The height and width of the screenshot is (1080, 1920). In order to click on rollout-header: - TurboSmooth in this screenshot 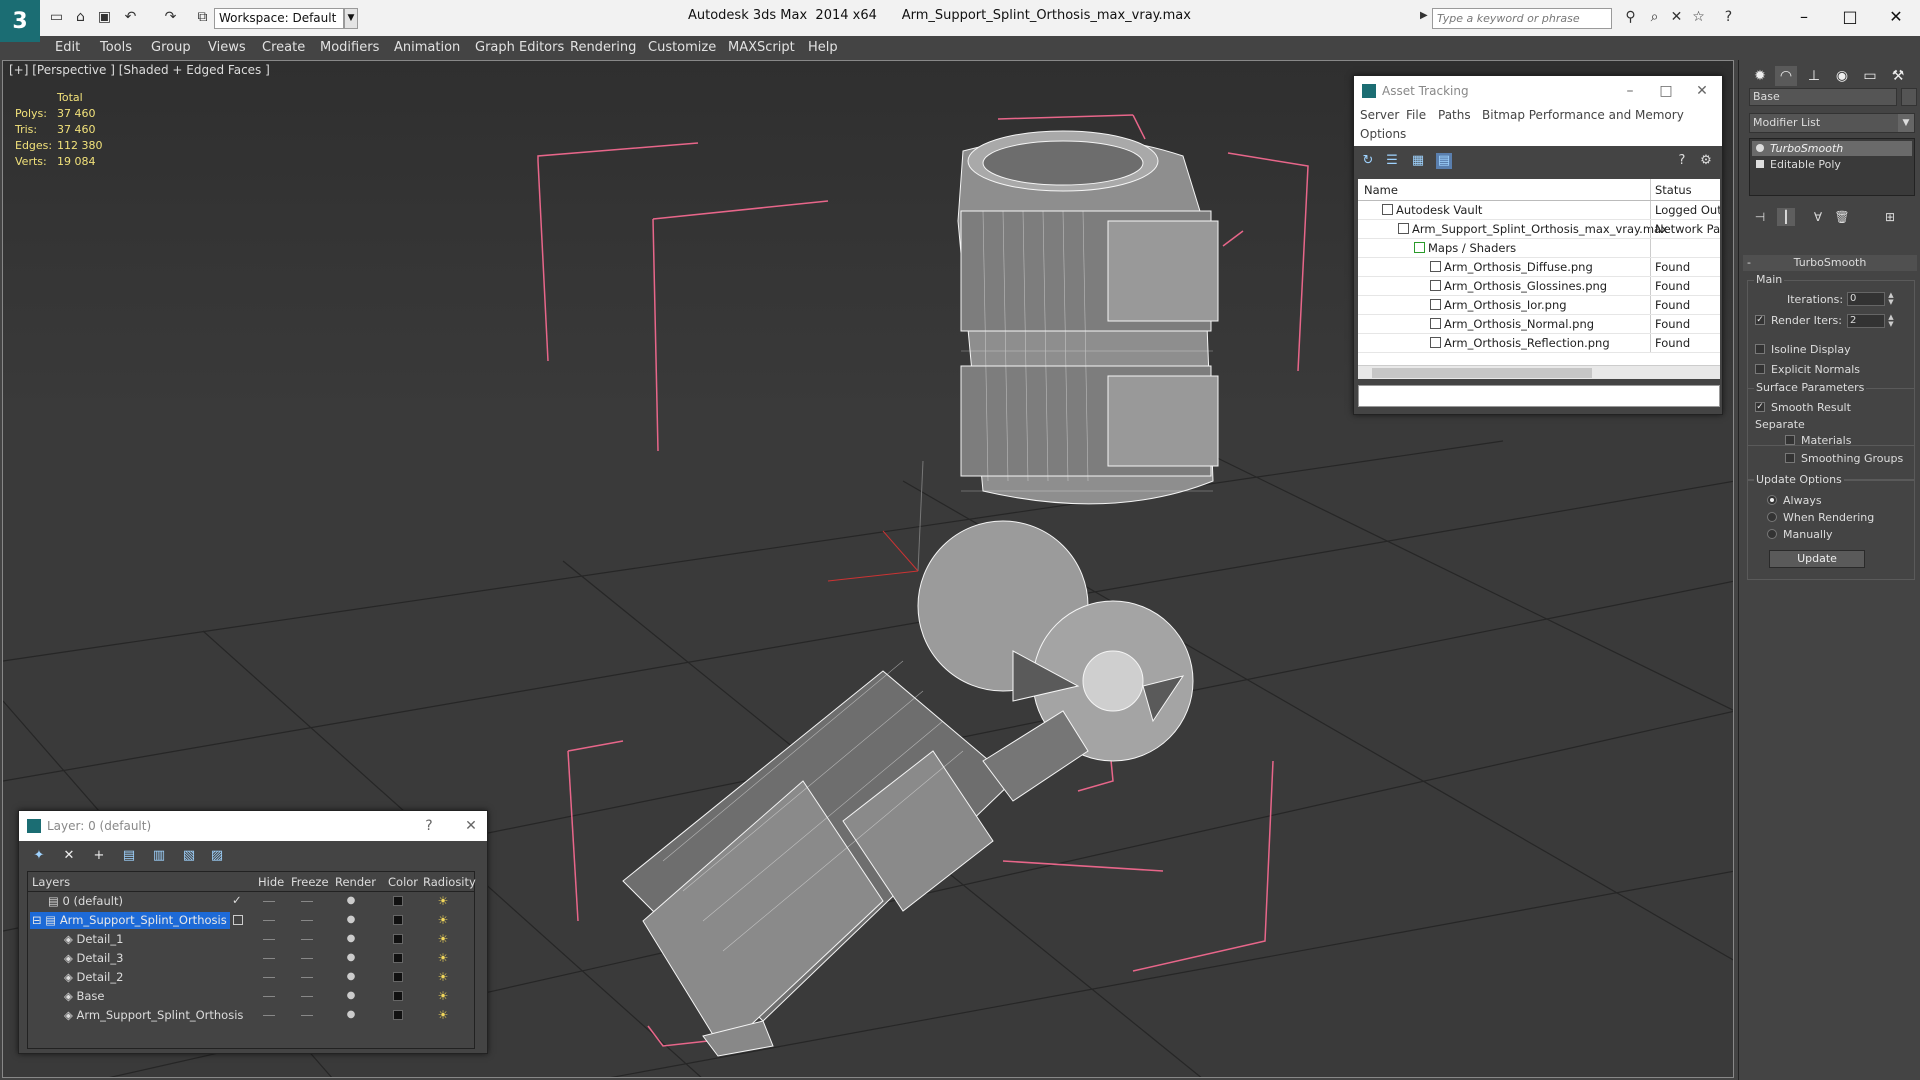, I will do `click(1830, 263)`.